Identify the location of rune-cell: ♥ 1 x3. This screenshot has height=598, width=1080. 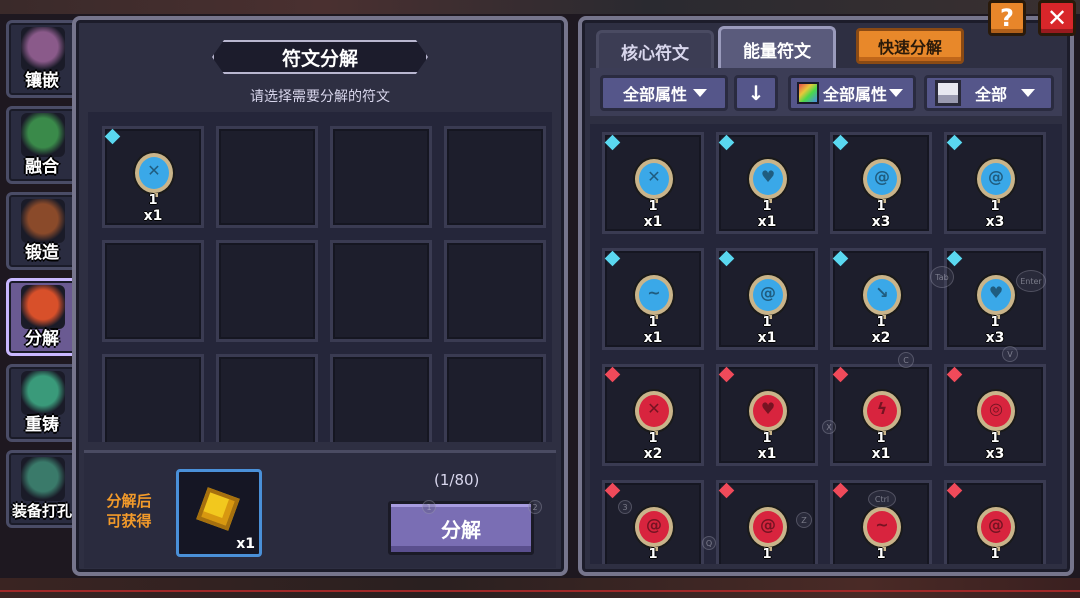
(995, 299).